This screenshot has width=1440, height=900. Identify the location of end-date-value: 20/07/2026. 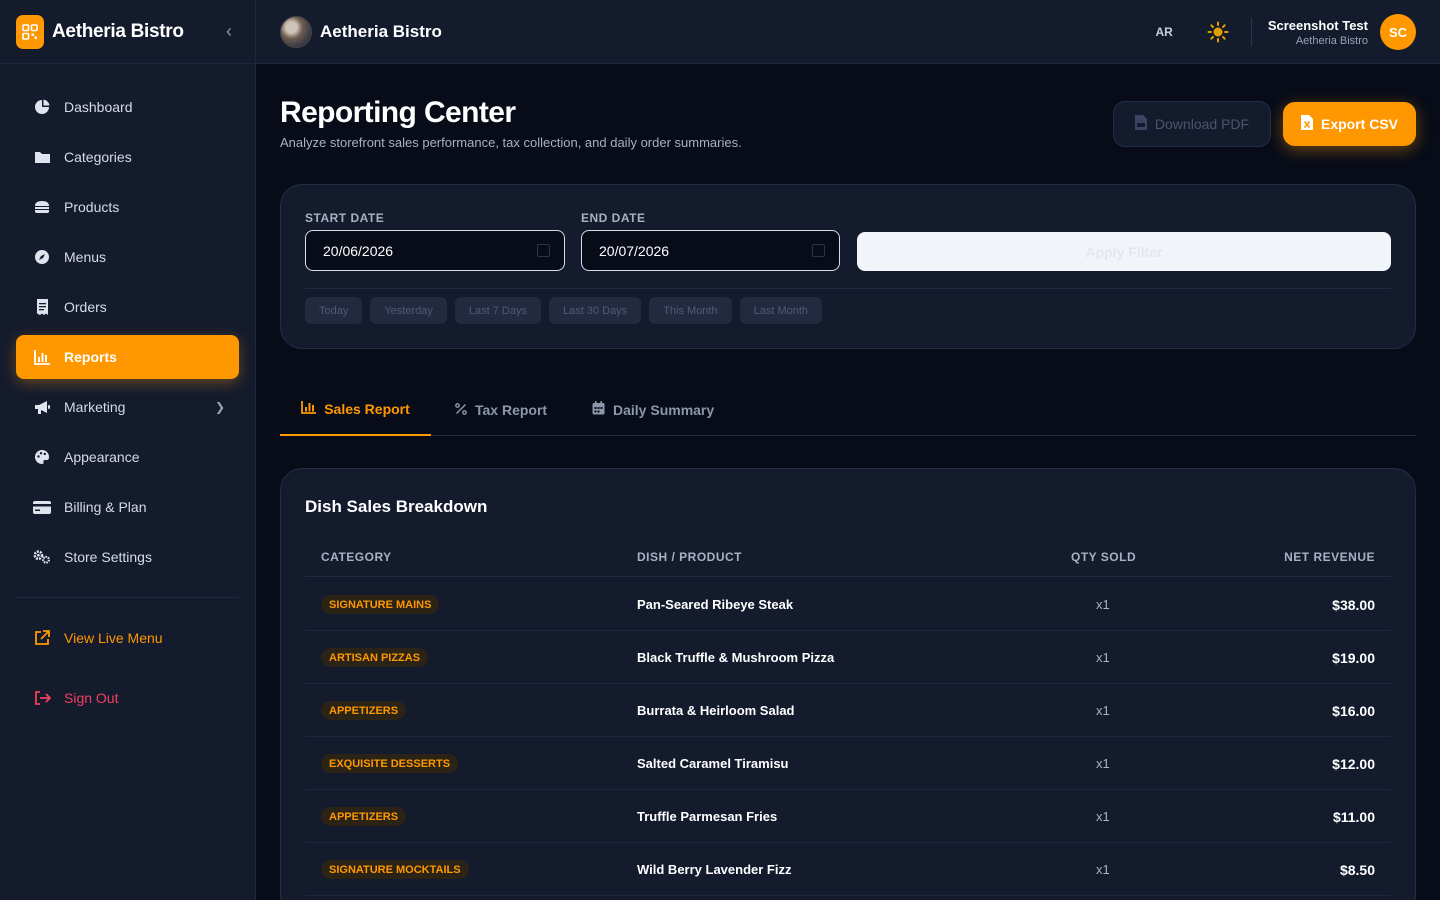
(634, 250).